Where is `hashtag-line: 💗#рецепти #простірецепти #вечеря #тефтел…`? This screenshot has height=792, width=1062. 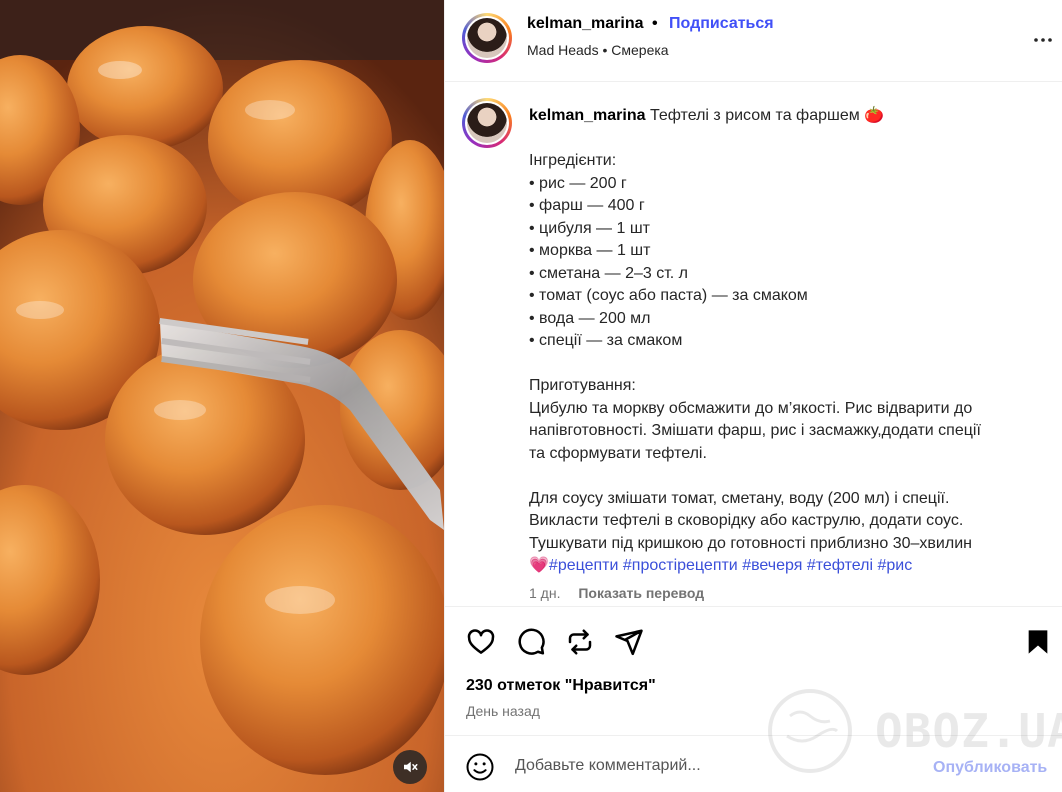 hashtag-line: 💗#рецепти #простірецепти #вечеря #тефтел… is located at coordinates (789, 566).